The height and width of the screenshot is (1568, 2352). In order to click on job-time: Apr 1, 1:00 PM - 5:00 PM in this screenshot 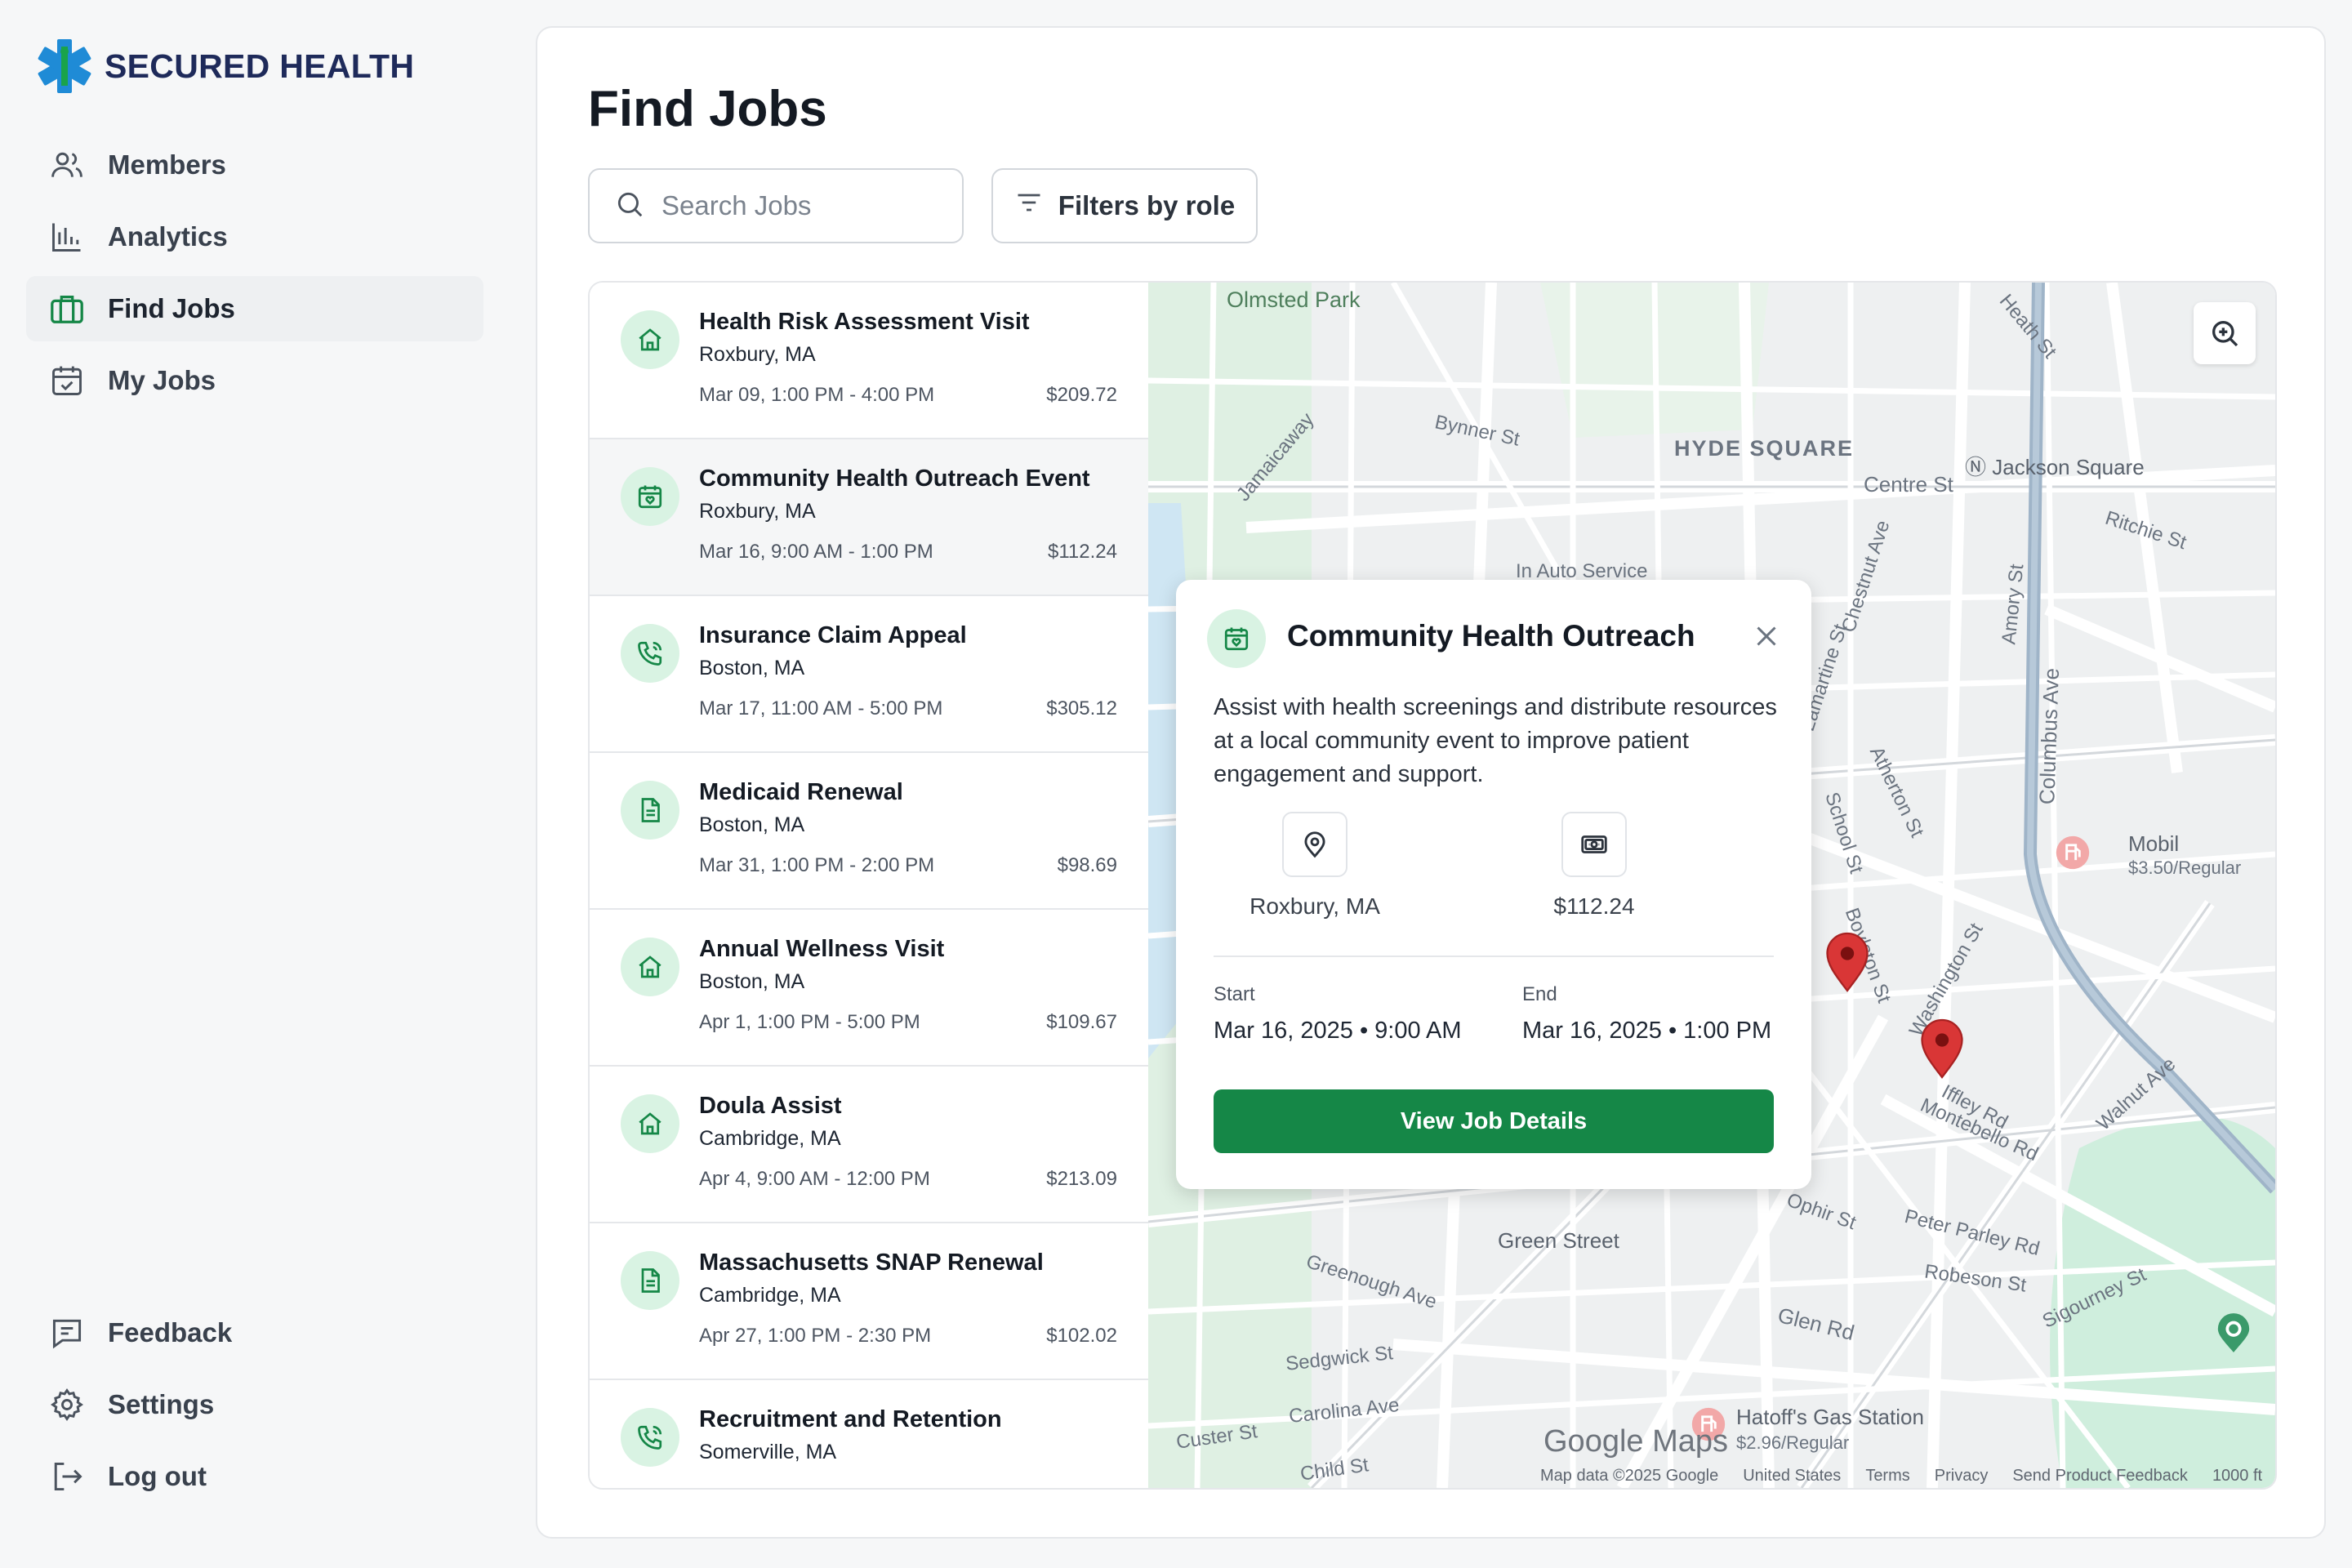, I will do `click(809, 1022)`.